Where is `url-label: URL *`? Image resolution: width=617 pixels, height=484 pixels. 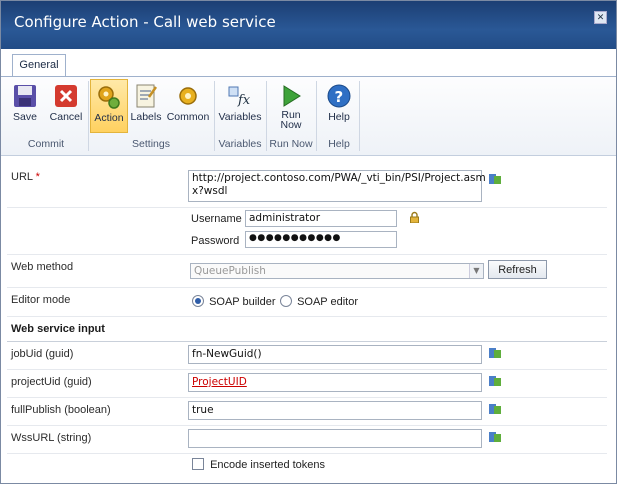 url-label: URL * is located at coordinates (25, 177).